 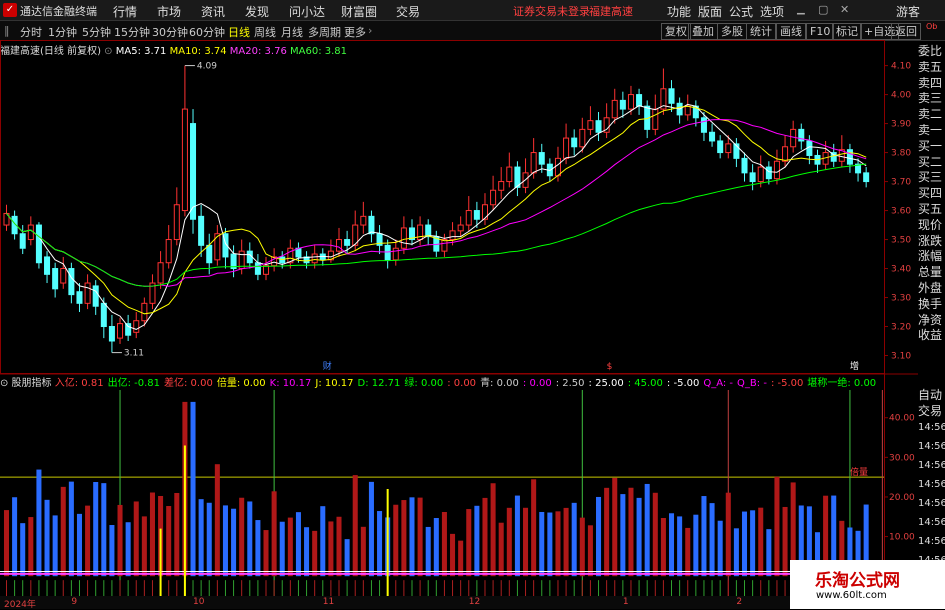 I want to click on menu-item-discover: 发现, so click(x=257, y=11).